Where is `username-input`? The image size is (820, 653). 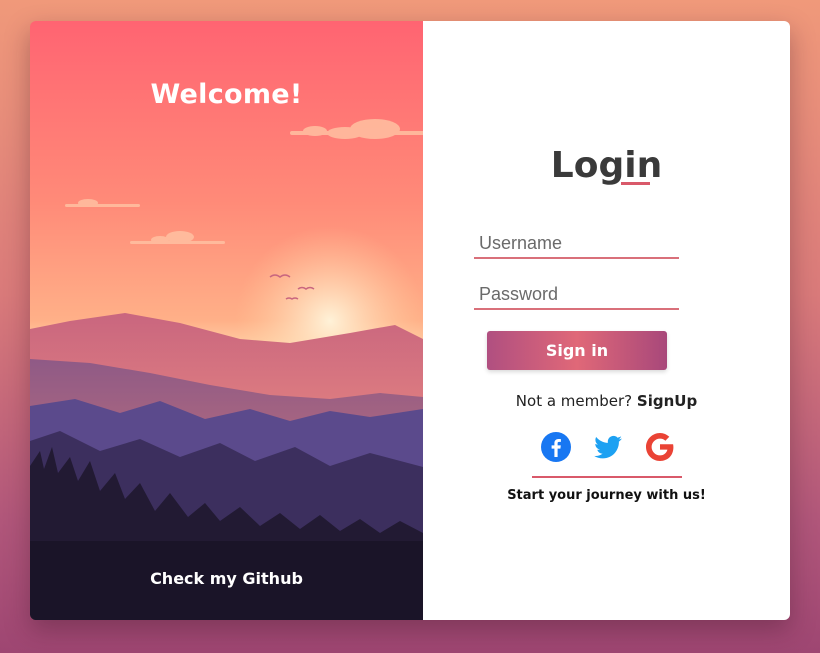
username-input is located at coordinates (576, 244).